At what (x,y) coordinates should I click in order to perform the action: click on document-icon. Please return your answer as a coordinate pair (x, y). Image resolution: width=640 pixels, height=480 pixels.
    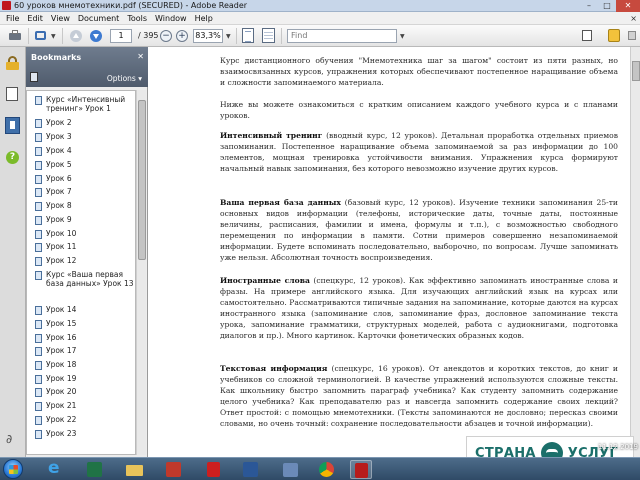
    Looking at the image, I should click on (587, 35).